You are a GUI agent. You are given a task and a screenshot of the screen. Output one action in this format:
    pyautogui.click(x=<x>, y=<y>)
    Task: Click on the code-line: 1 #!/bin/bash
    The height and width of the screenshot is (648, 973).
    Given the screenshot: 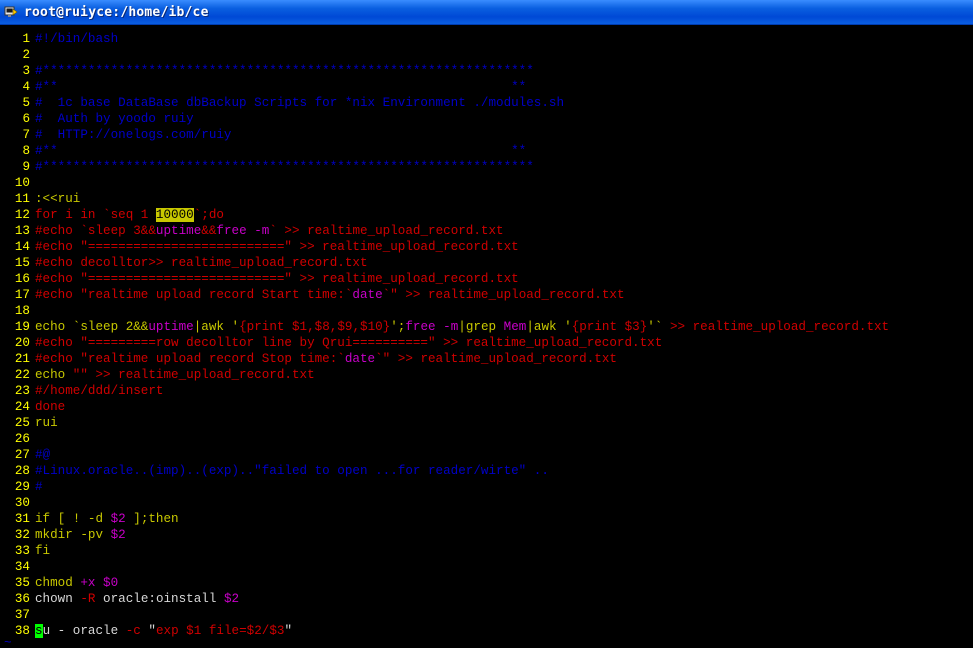 What is the action you would take?
    pyautogui.click(x=444, y=39)
    